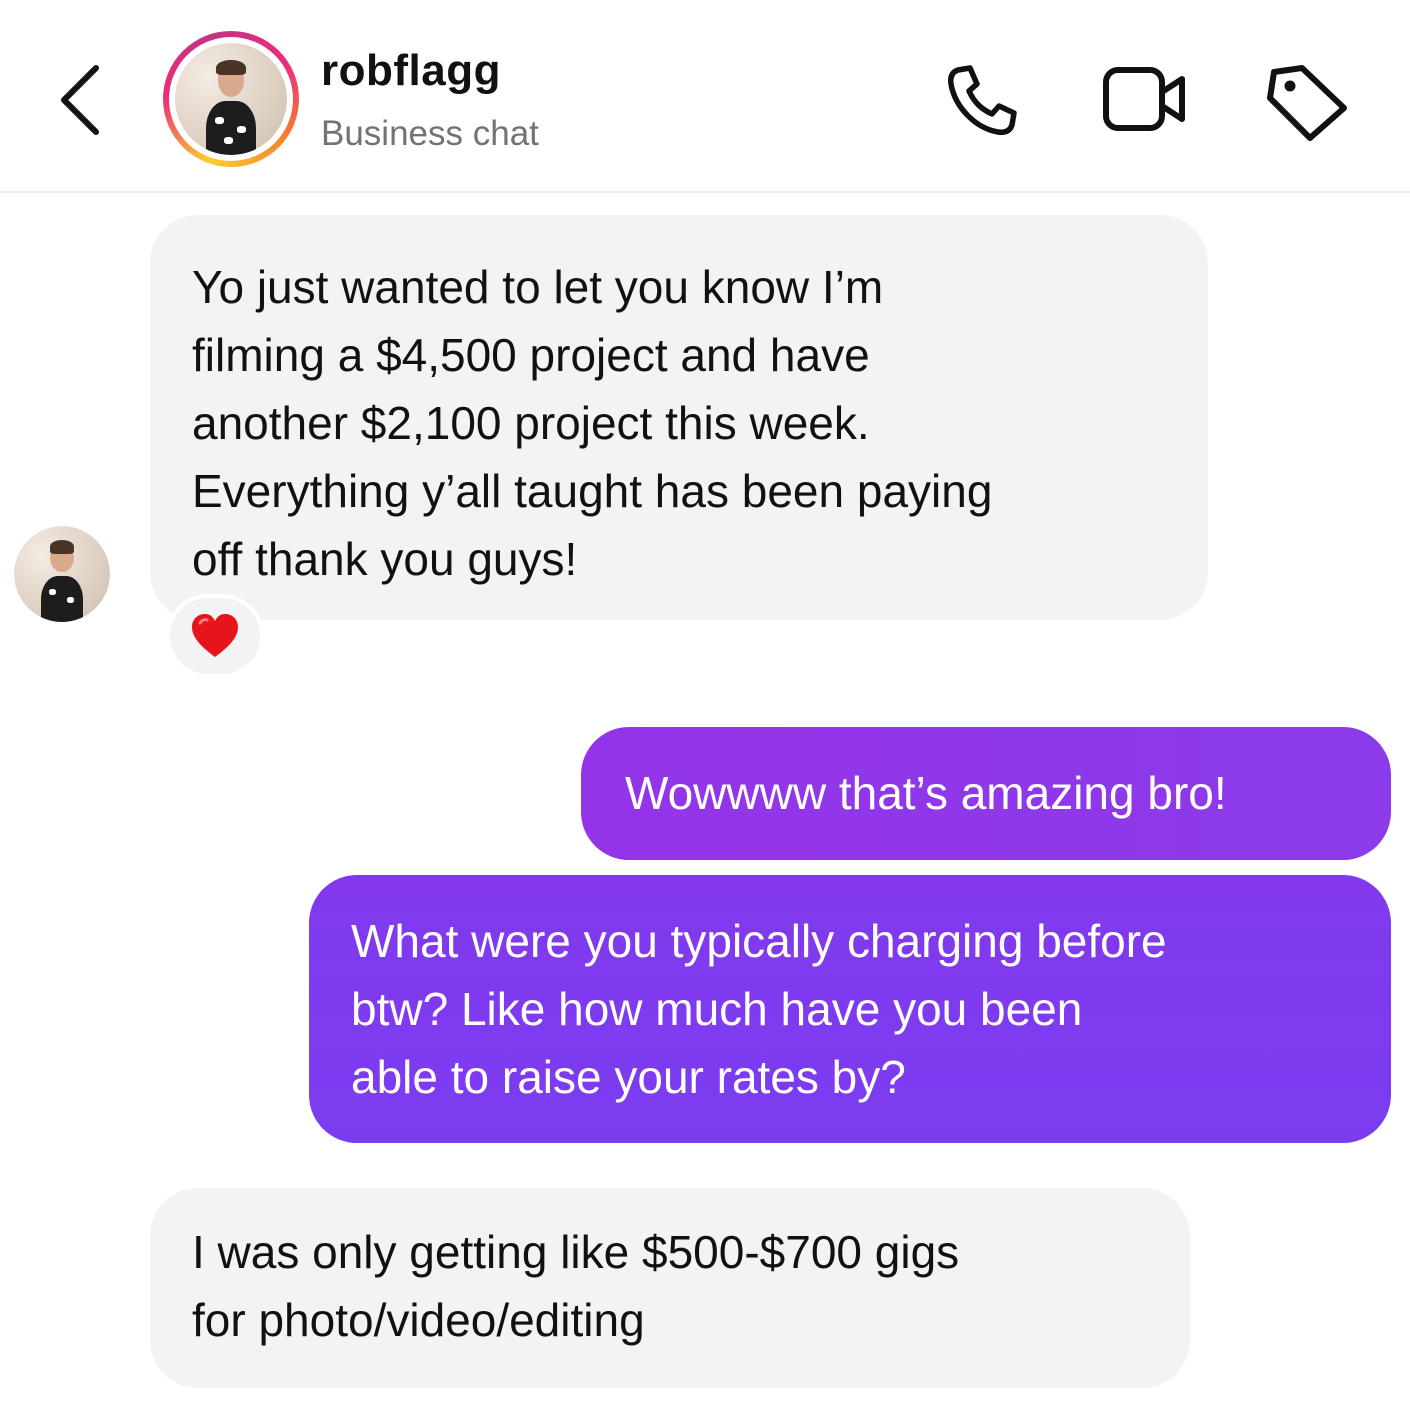  I want to click on sender-avatar, so click(62, 574).